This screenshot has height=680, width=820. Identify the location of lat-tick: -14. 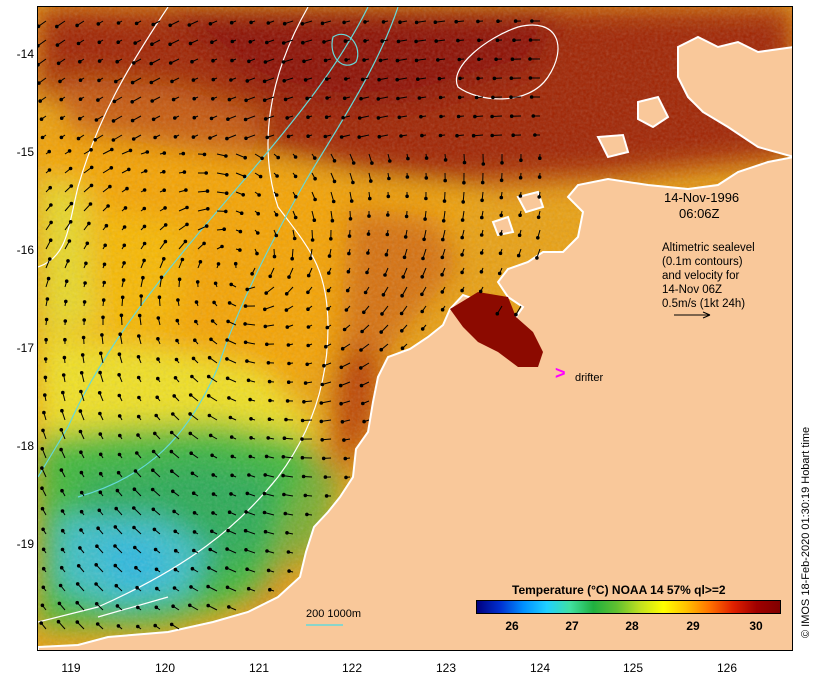
(25, 54).